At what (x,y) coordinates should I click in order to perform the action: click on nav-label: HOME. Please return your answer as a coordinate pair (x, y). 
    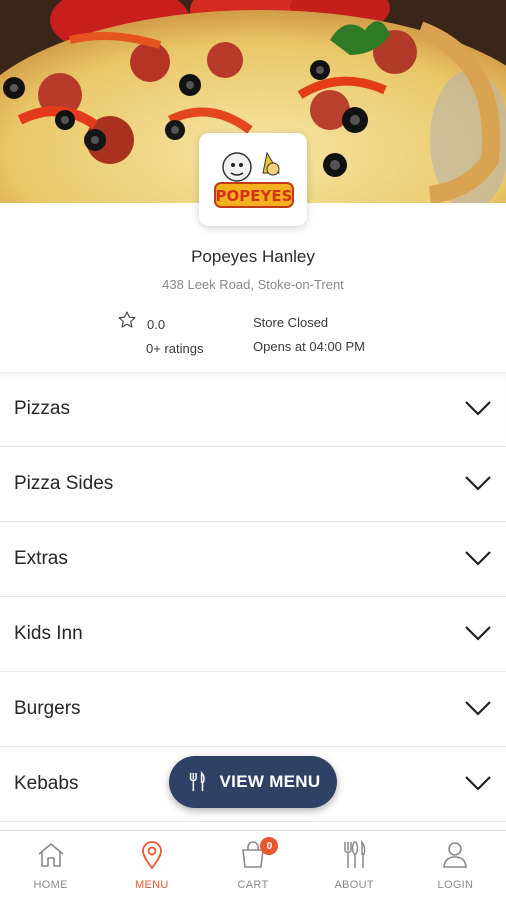
    Looking at the image, I should click on (50, 885).